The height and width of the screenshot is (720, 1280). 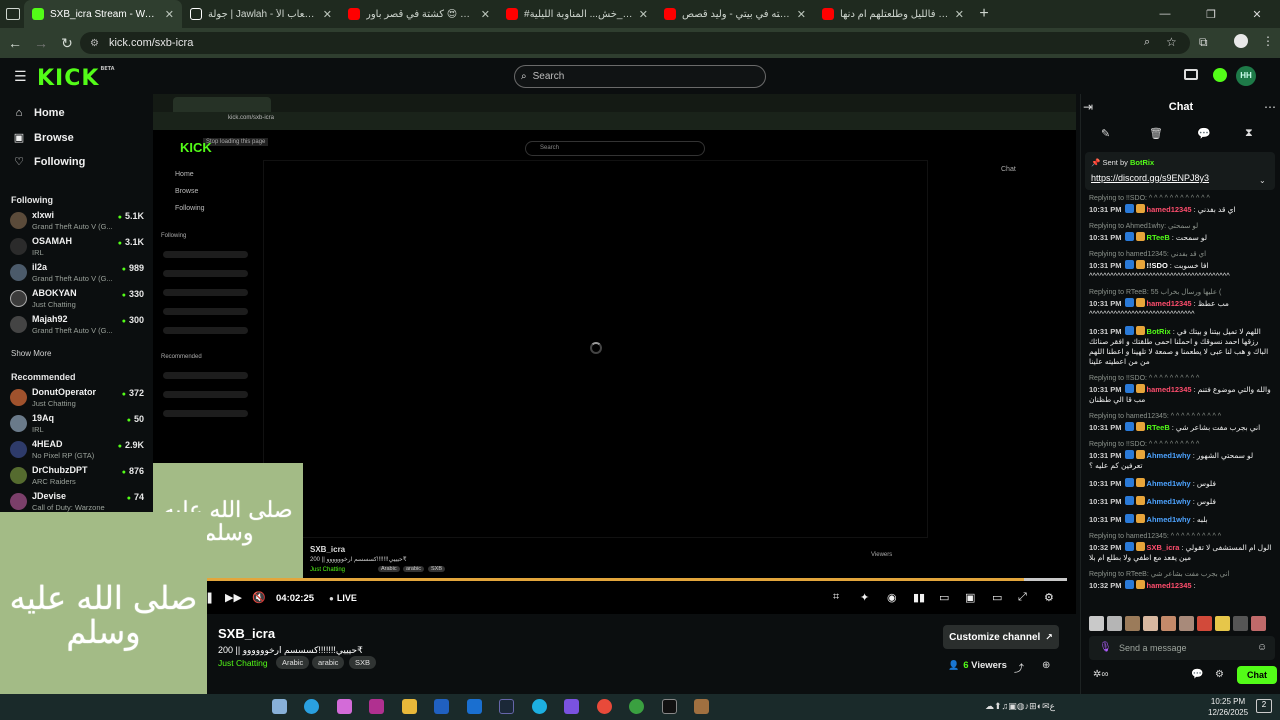 I want to click on search-input: ⌕ Search, so click(x=640, y=76).